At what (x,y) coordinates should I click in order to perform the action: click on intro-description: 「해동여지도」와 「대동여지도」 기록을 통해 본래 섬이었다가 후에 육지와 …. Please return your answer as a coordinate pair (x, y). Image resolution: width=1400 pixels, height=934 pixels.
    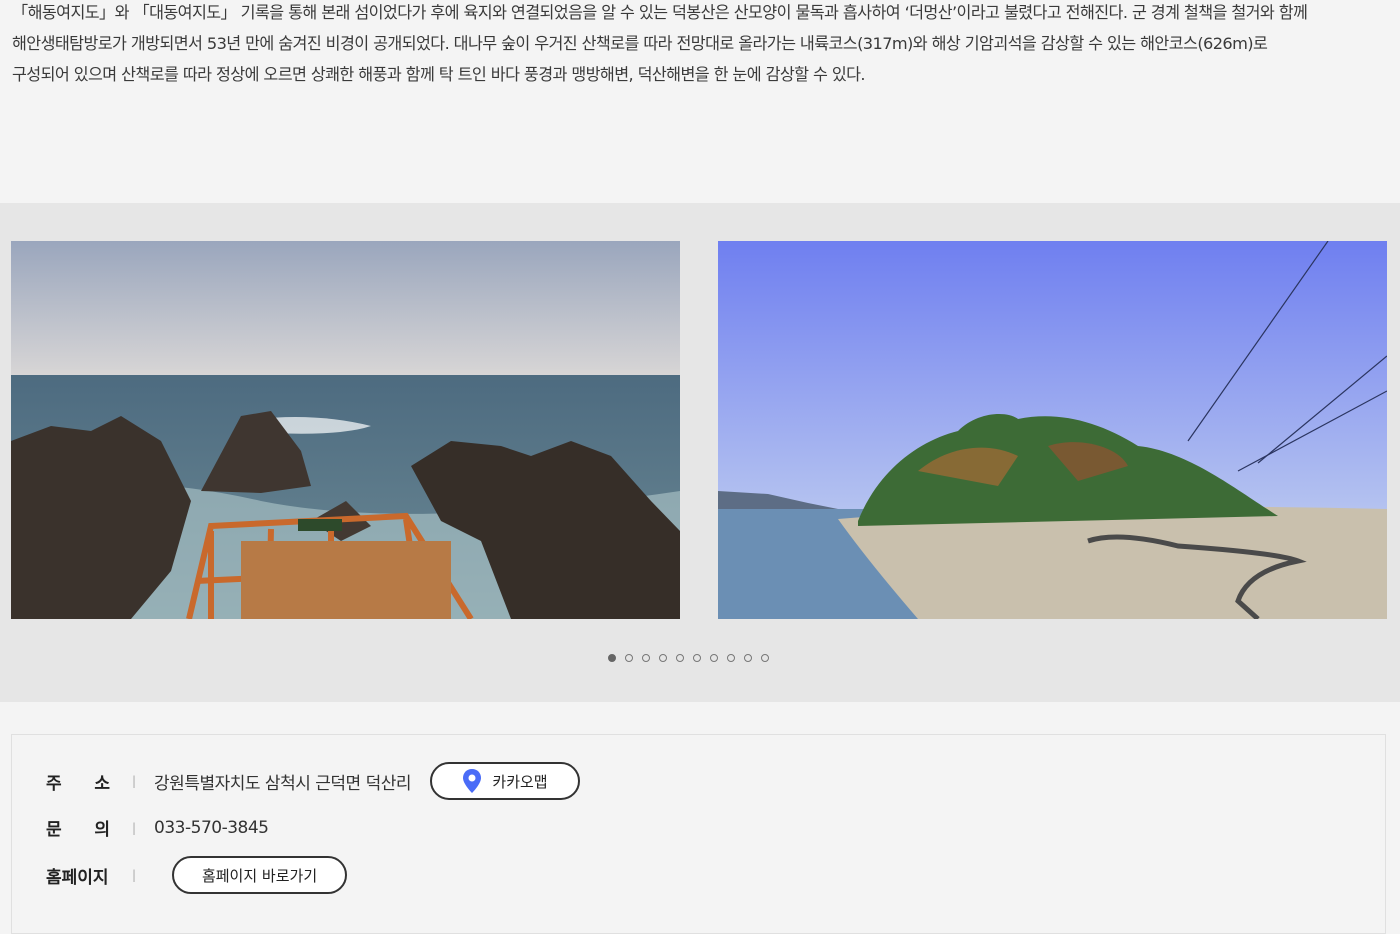
    Looking at the image, I should click on (700, 45).